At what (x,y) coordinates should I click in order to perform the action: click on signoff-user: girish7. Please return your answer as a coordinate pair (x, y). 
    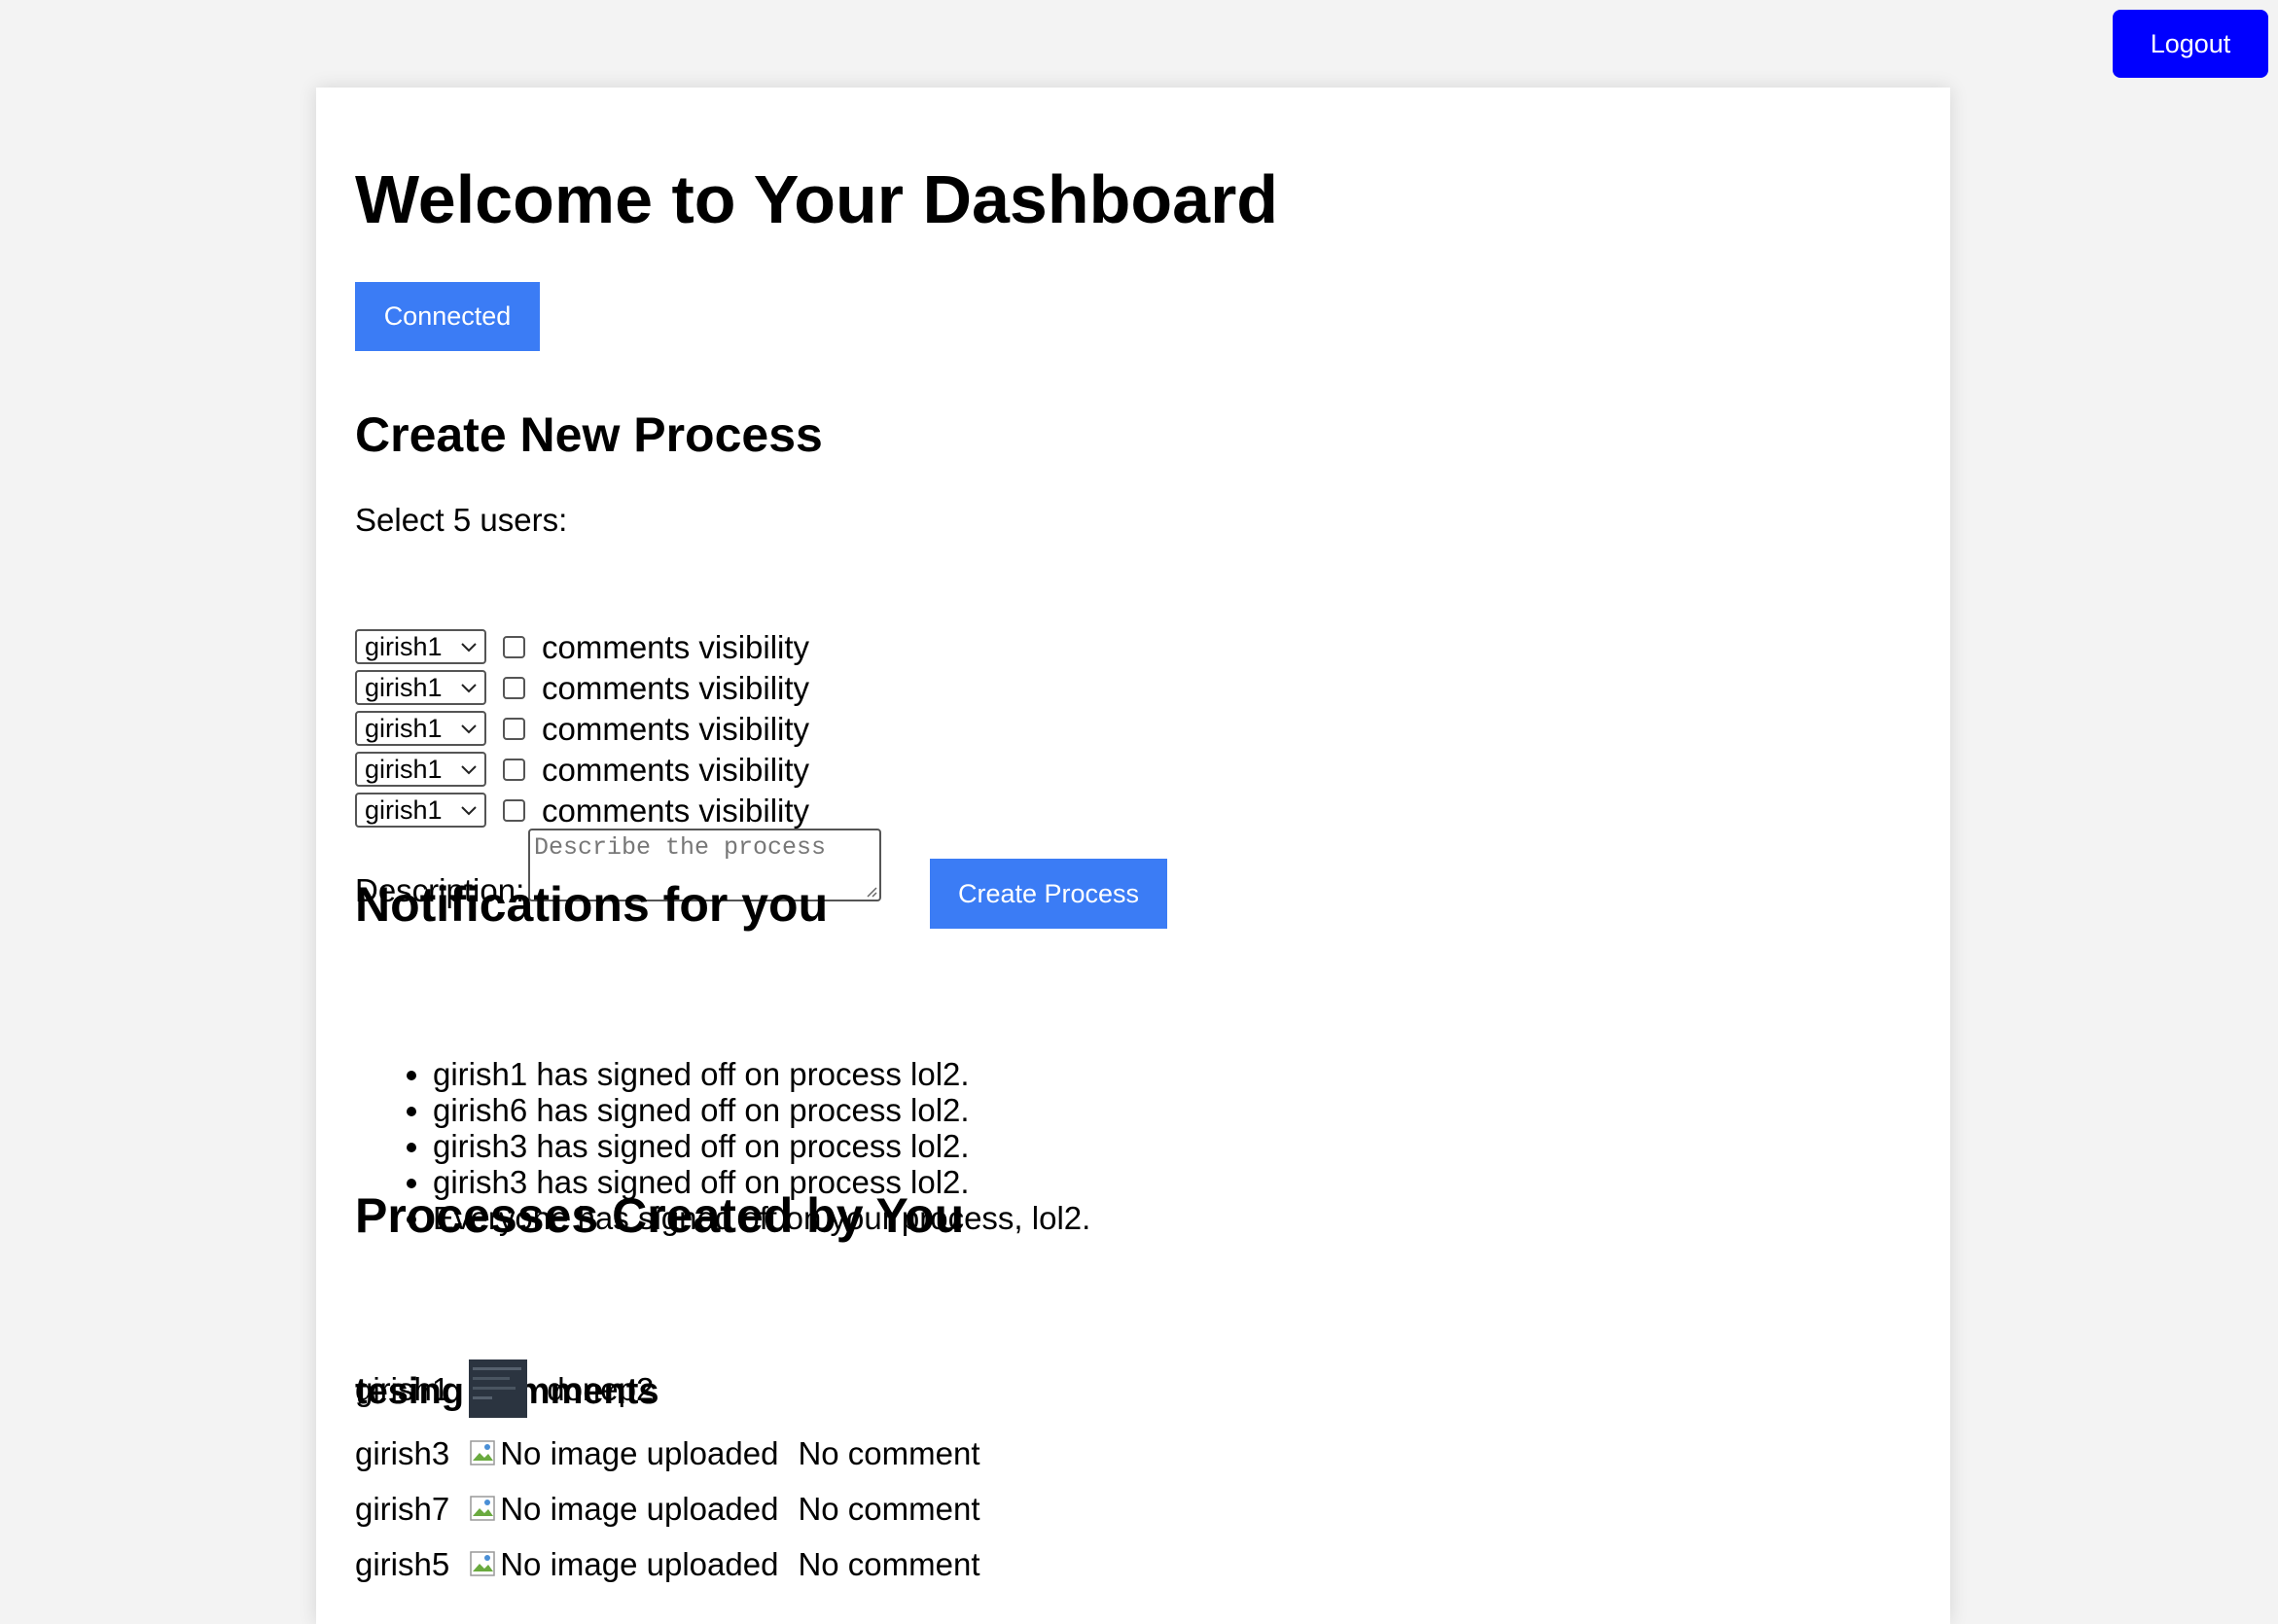
    Looking at the image, I should click on (402, 1508).